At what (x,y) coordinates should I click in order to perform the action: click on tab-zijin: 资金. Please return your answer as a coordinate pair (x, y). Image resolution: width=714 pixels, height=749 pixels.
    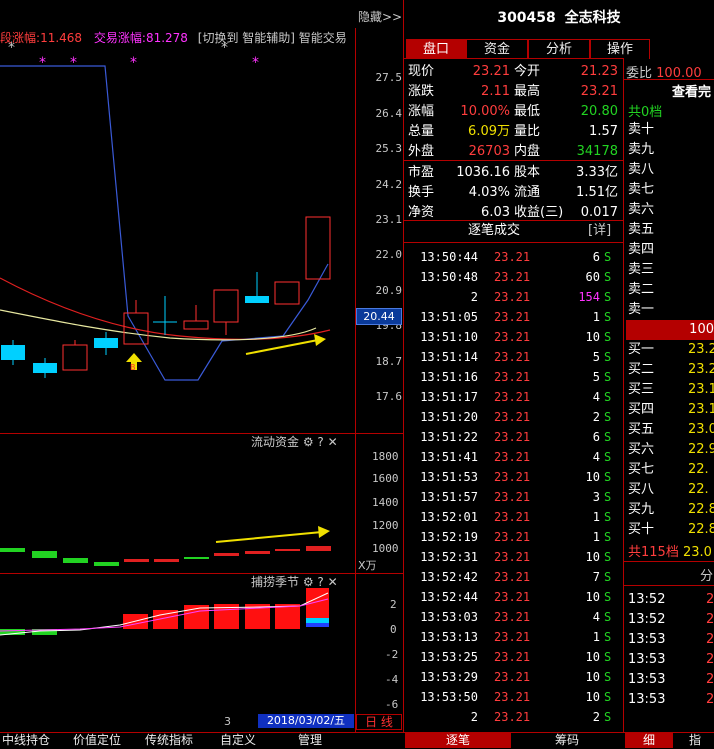
    Looking at the image, I should click on (497, 49).